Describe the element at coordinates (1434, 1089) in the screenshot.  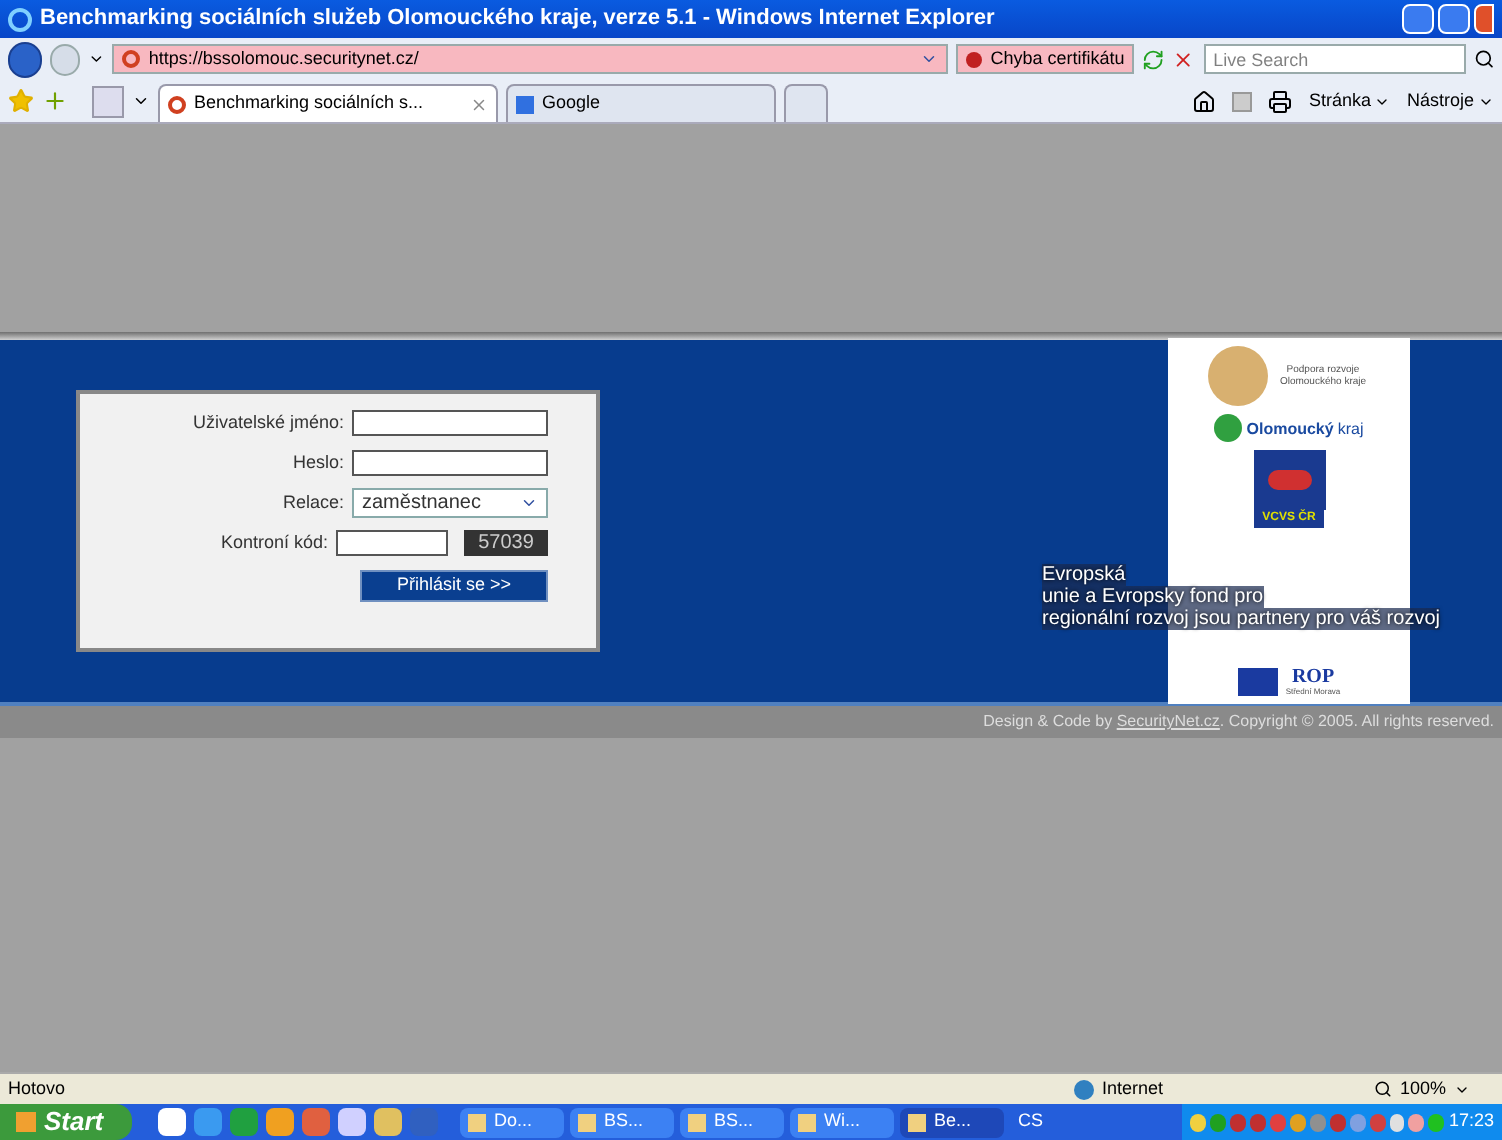
I see `zoom-button: 100%` at that location.